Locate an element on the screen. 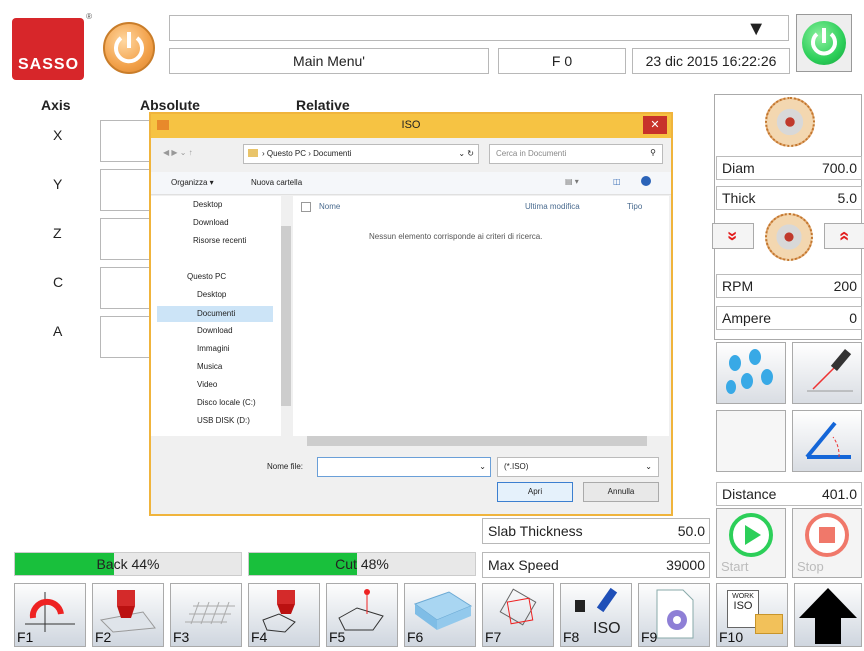 The image size is (864, 651). rpm-row: RPM 200 is located at coordinates (789, 286).